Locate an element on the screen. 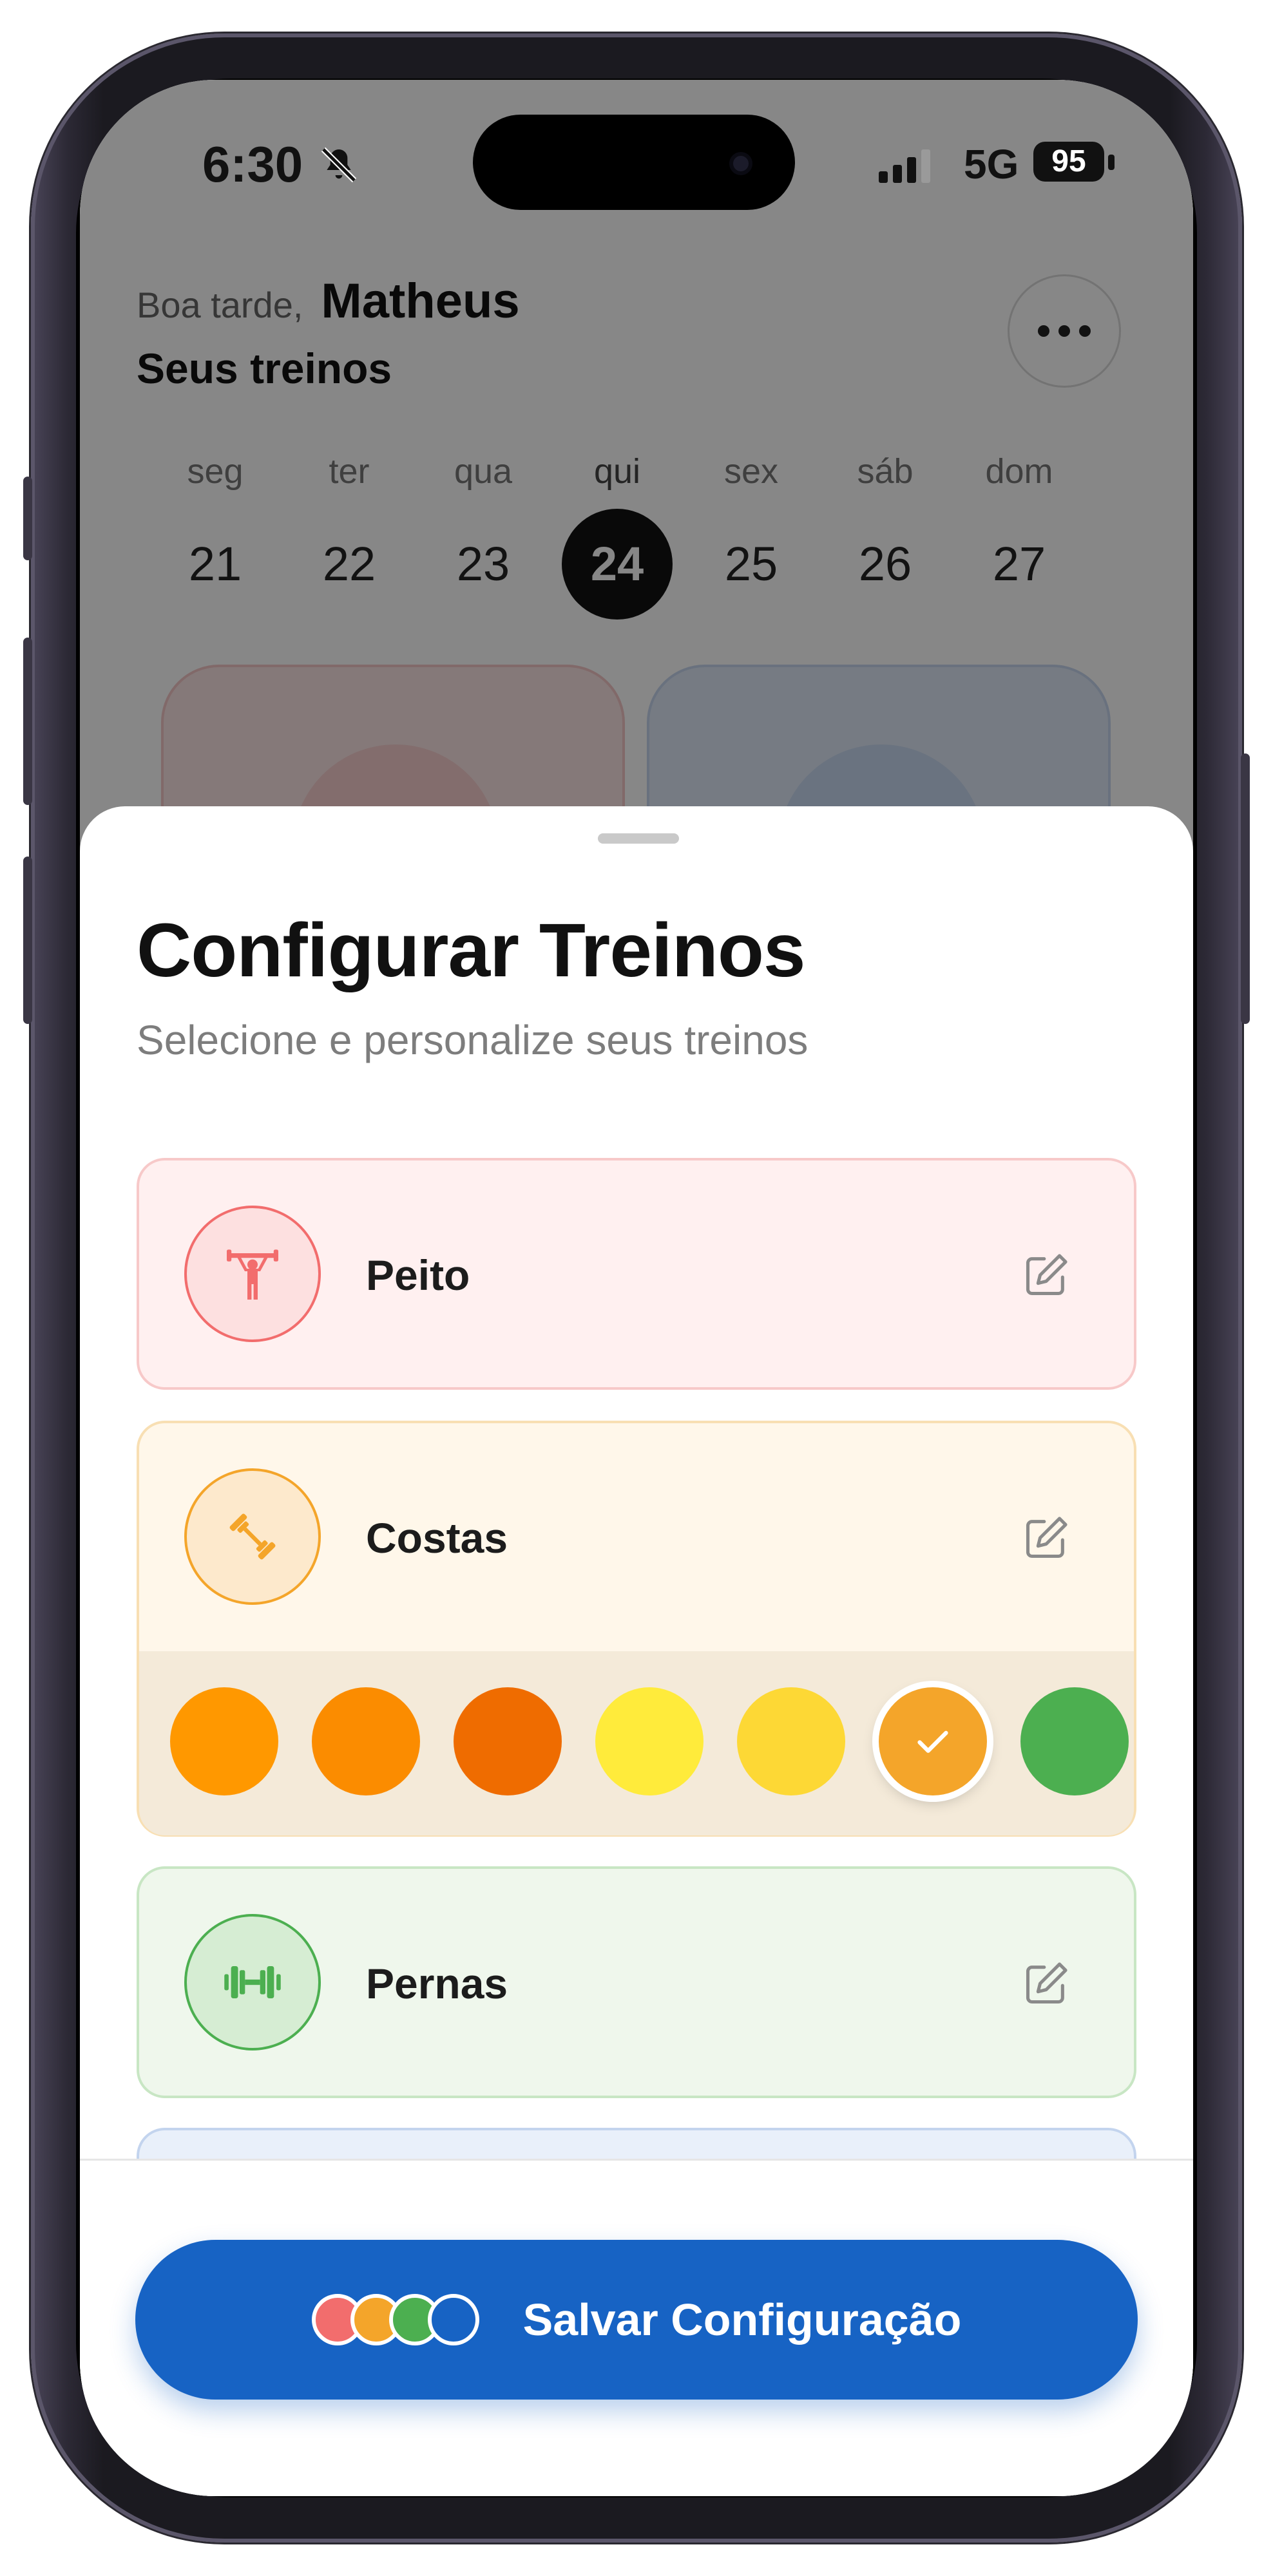 This screenshot has width=1273, height=2576. weightlifter-glyph is located at coordinates (252, 1274).